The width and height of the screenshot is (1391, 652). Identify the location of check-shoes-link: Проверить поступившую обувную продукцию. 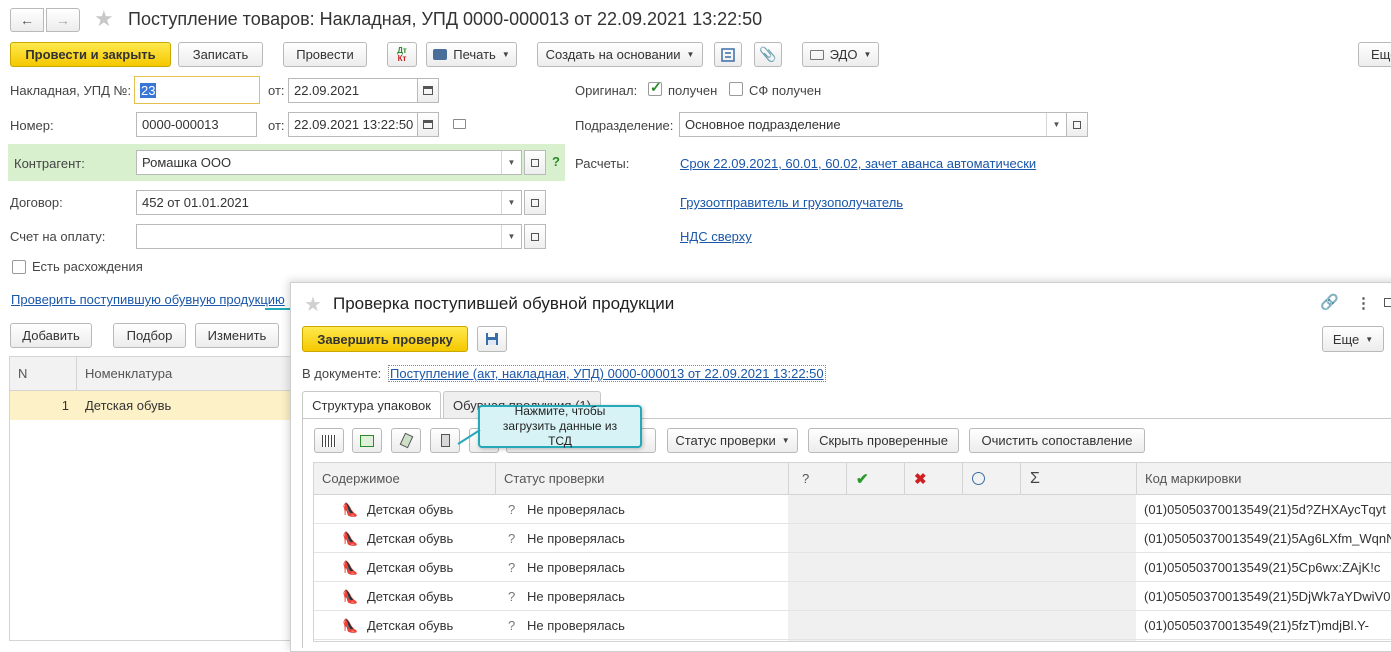
(148, 299).